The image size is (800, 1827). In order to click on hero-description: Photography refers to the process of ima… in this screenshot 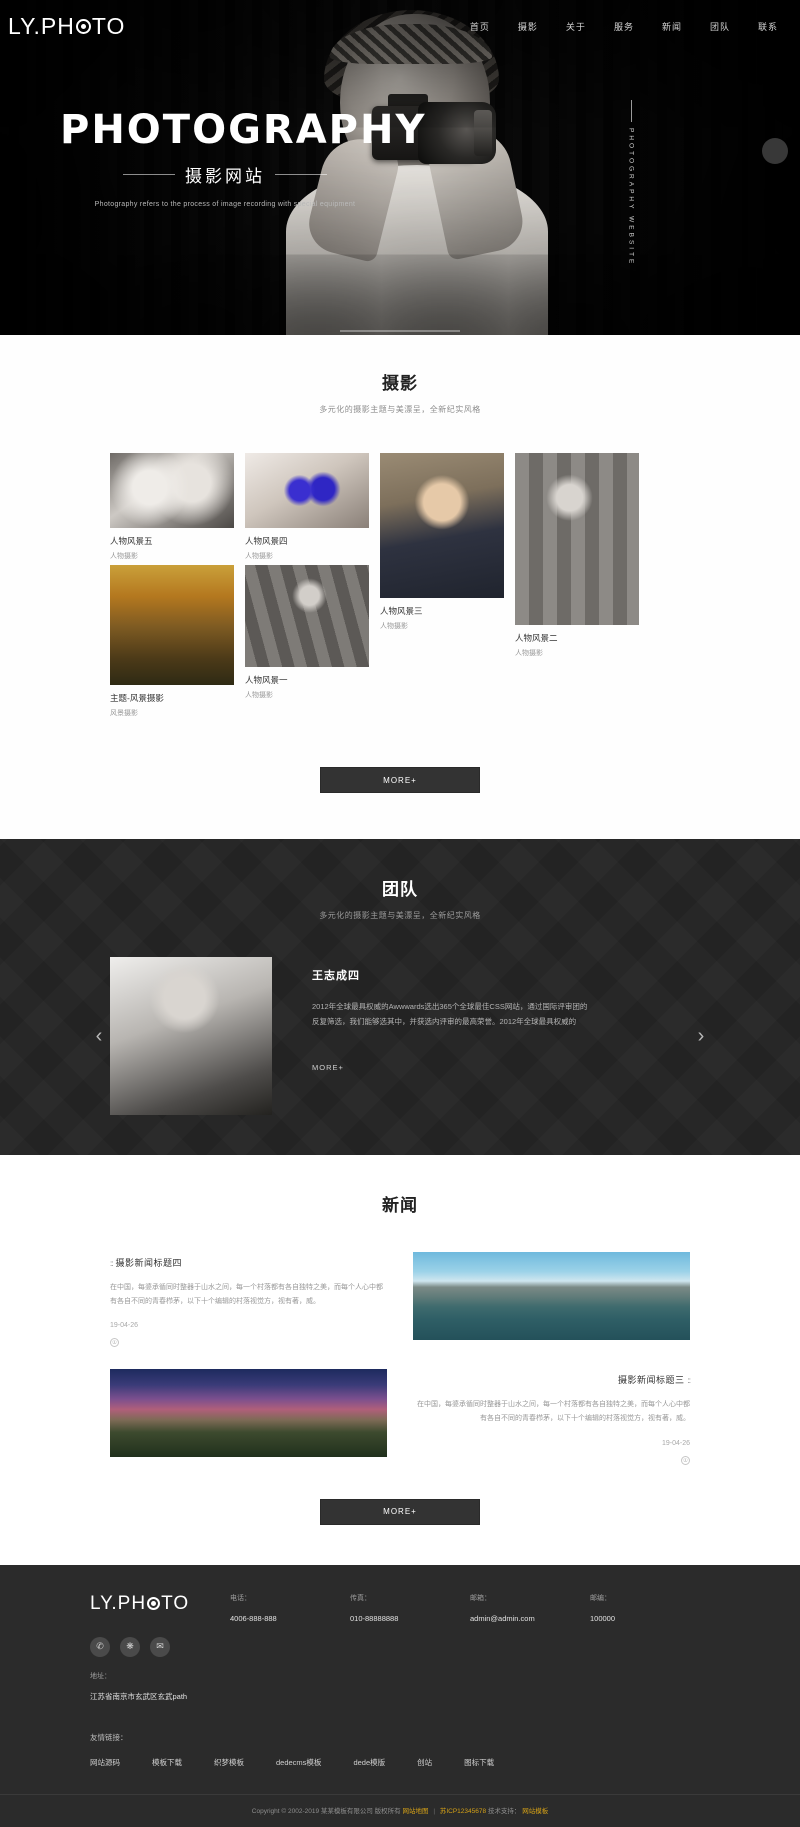, I will do `click(225, 204)`.